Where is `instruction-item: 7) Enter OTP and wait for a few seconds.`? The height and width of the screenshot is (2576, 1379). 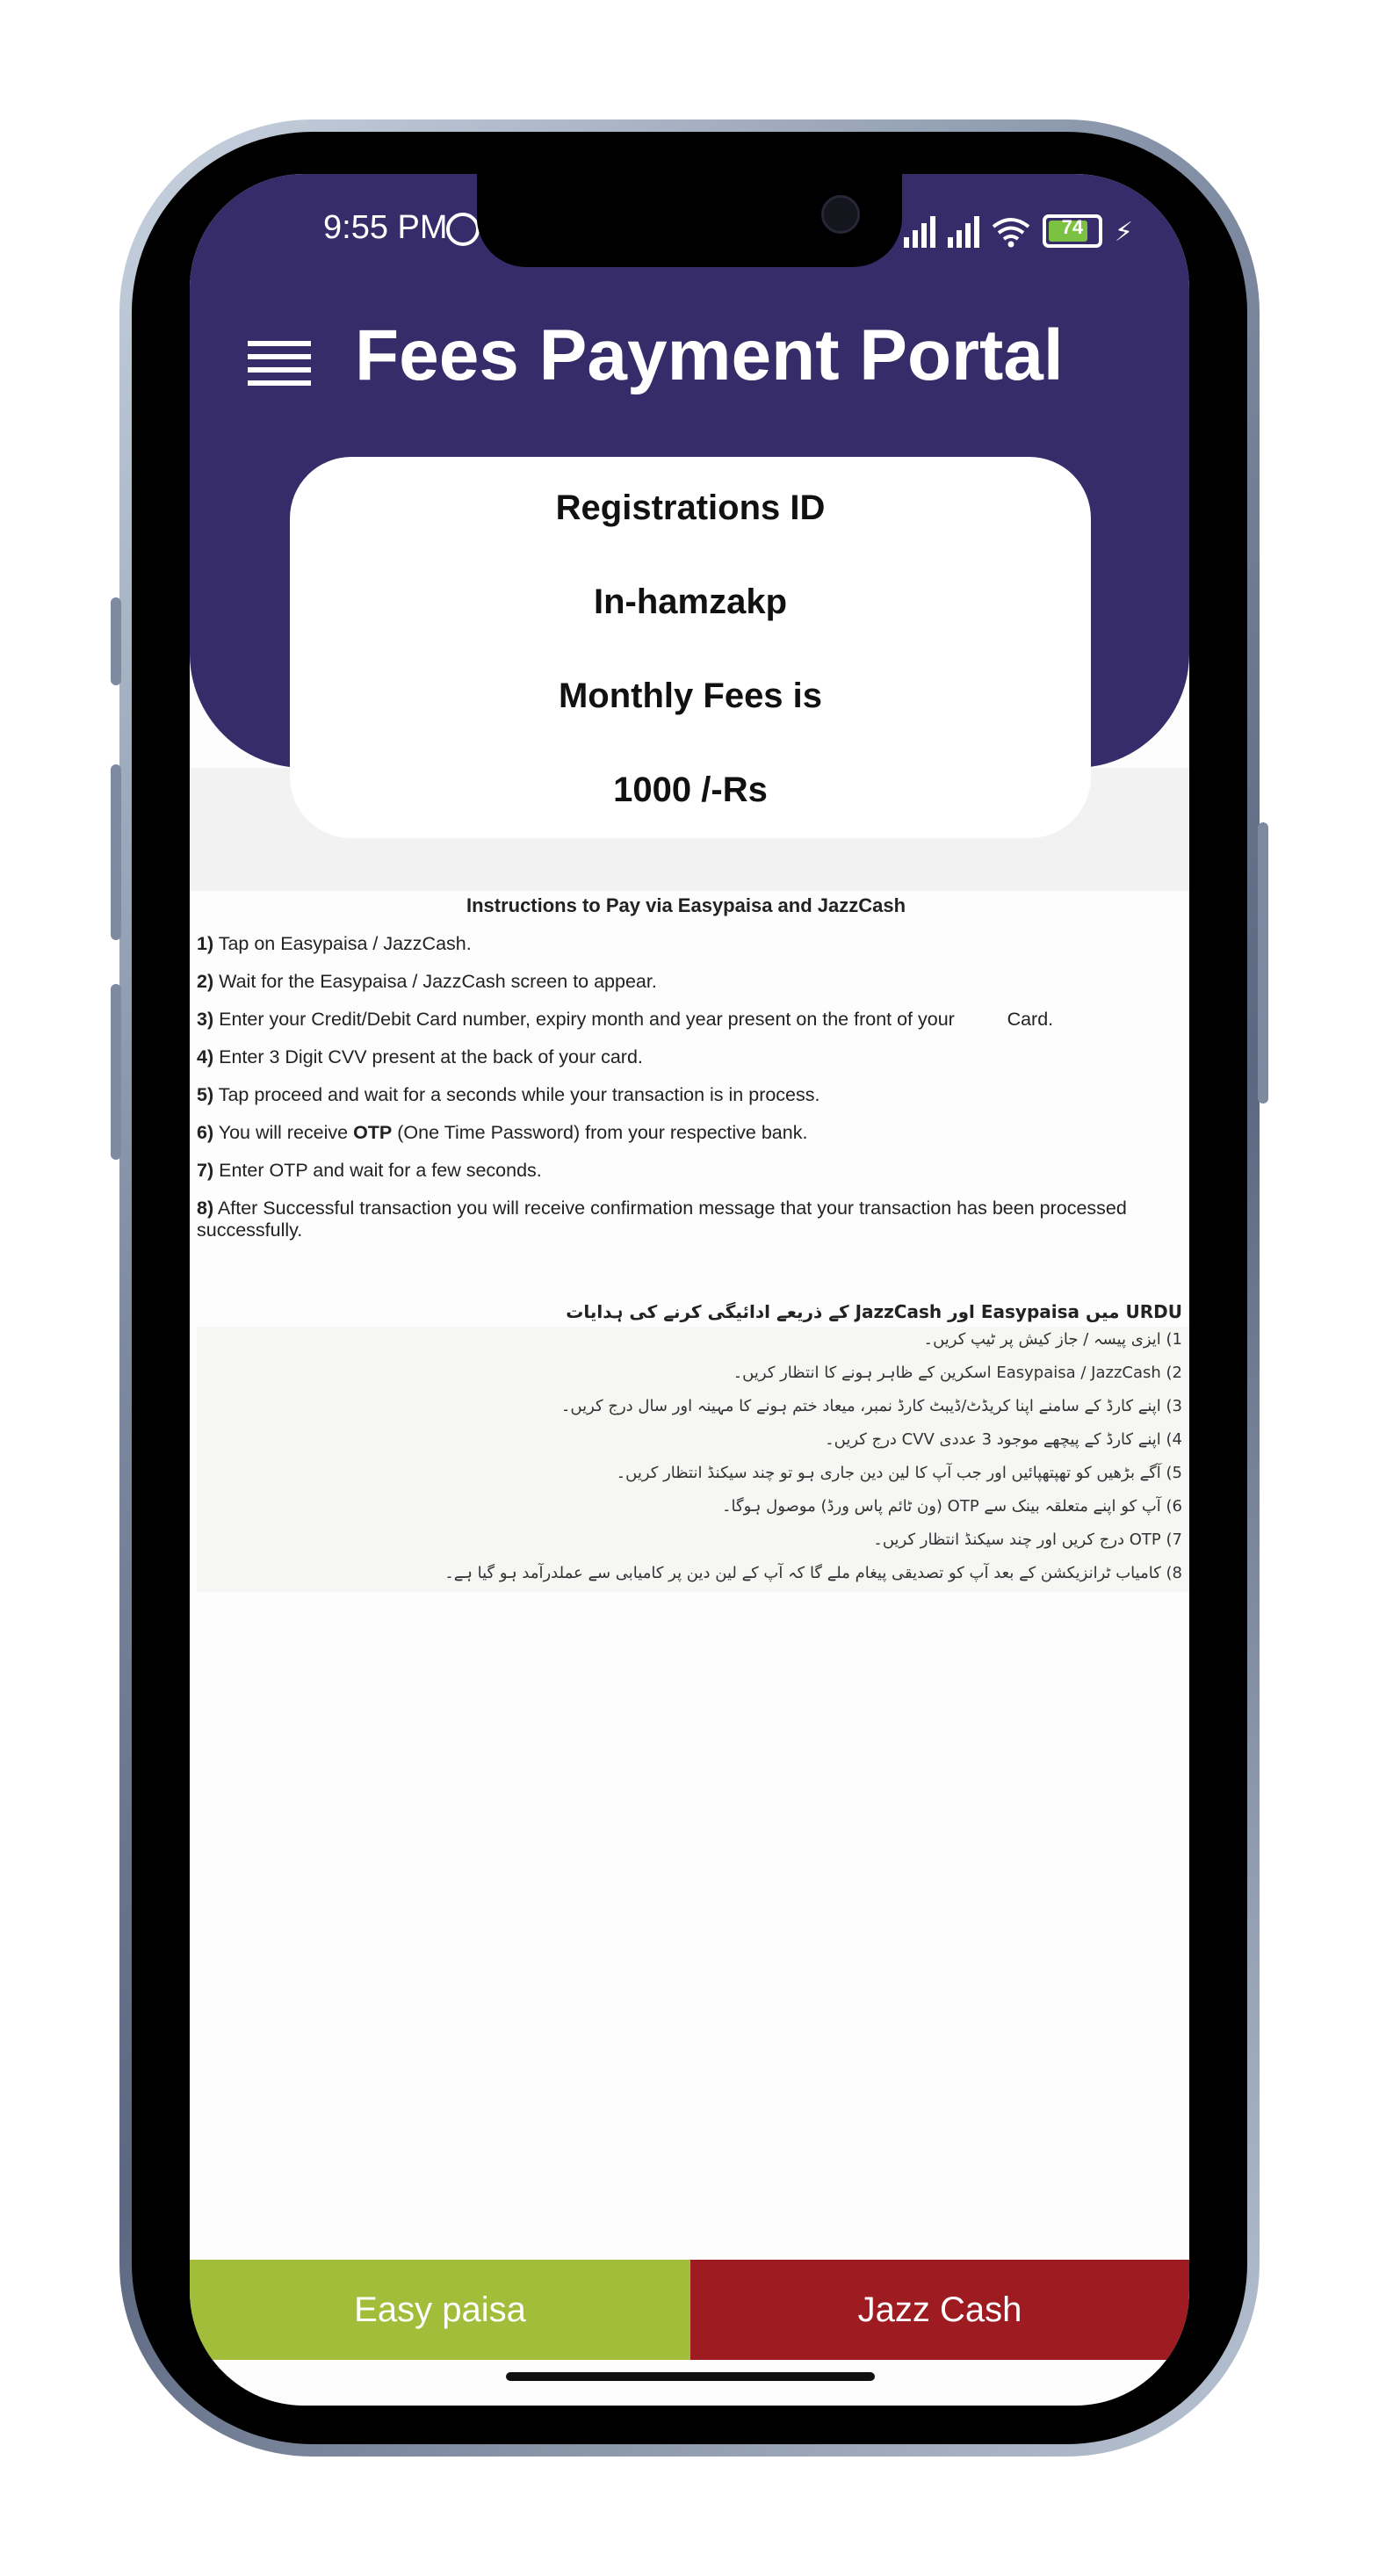 instruction-item: 7) Enter OTP and wait for a few seconds. is located at coordinates (369, 1170).